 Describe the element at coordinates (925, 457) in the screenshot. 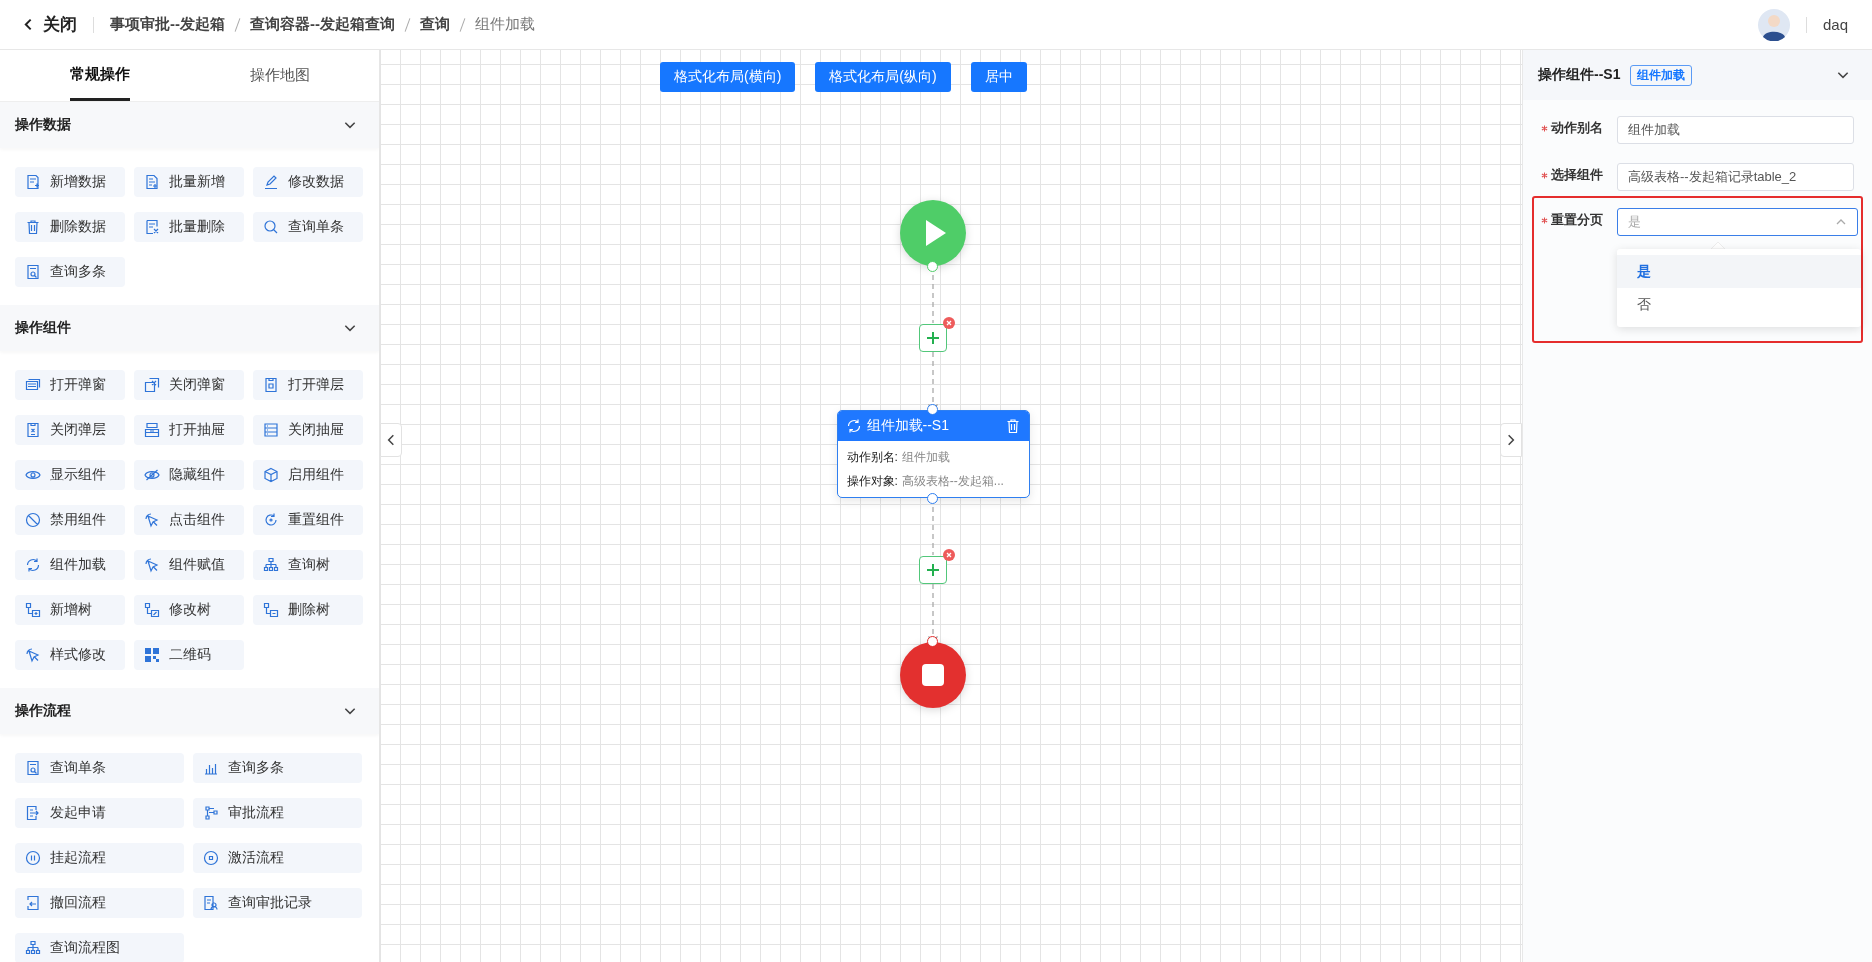

I see `field-value: 组件加载` at that location.